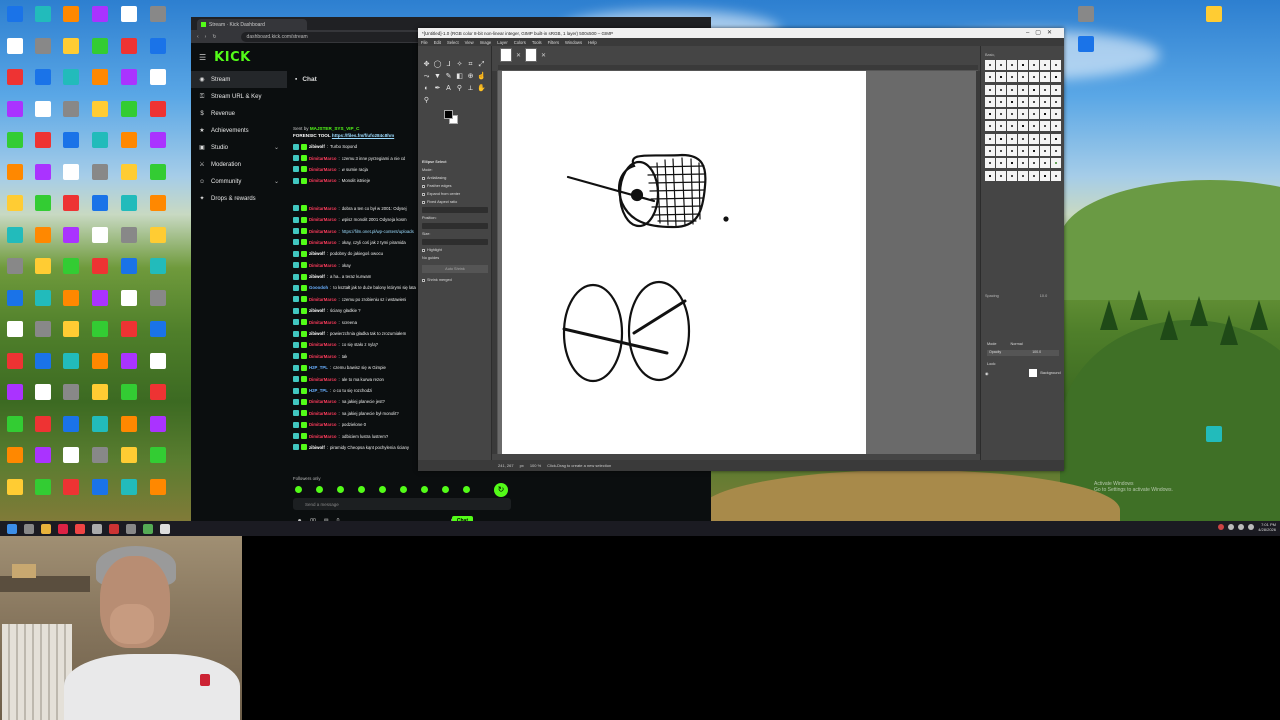 The image size is (1280, 720). Describe the element at coordinates (239, 96) in the screenshot. I see `sidebar-item: ⚿ Stream URL & Key` at that location.